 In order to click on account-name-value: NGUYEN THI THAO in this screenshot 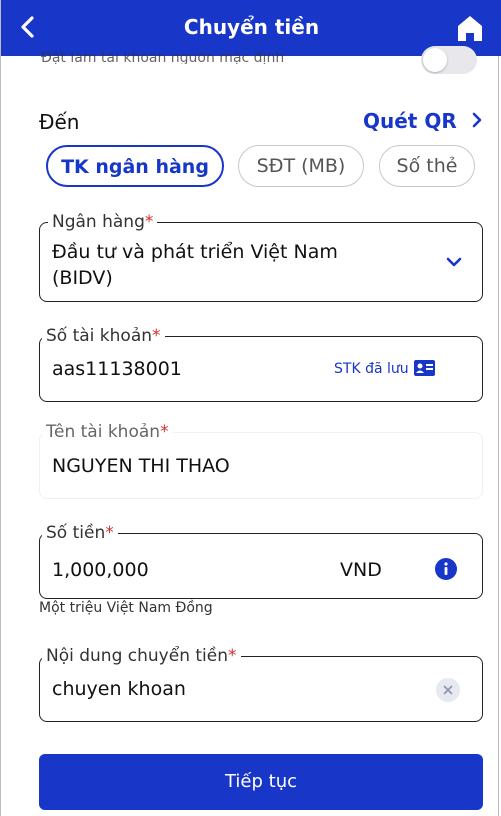, I will do `click(141, 466)`.